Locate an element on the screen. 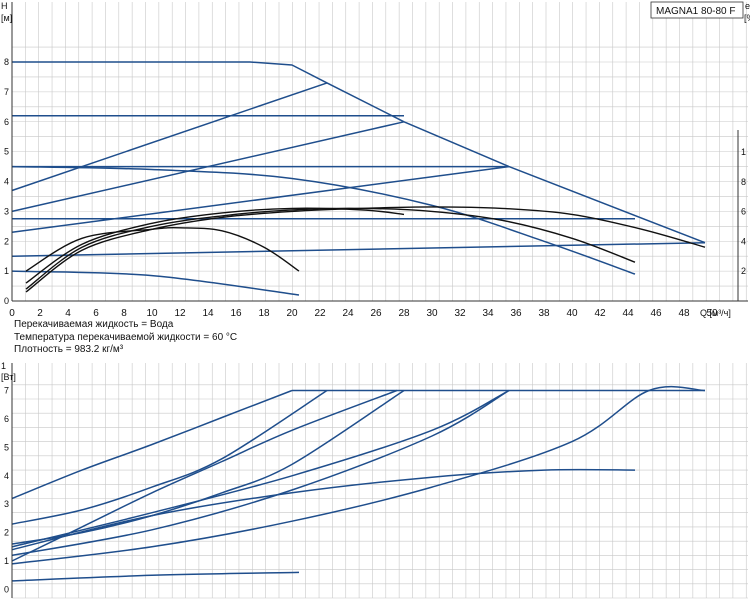  x-tick-label: 40 is located at coordinates (572, 313).